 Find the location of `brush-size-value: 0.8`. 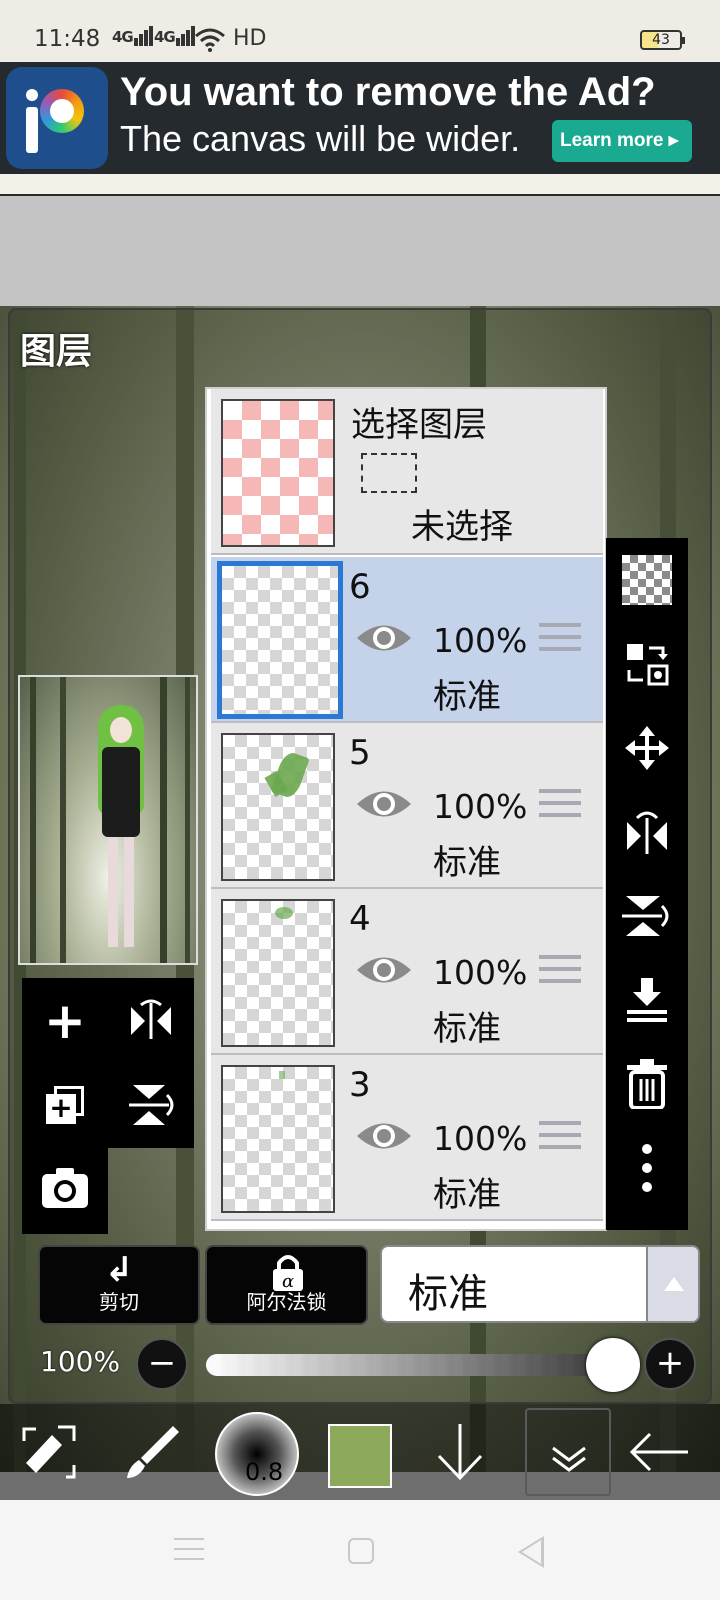

brush-size-value: 0.8 is located at coordinates (264, 1472).